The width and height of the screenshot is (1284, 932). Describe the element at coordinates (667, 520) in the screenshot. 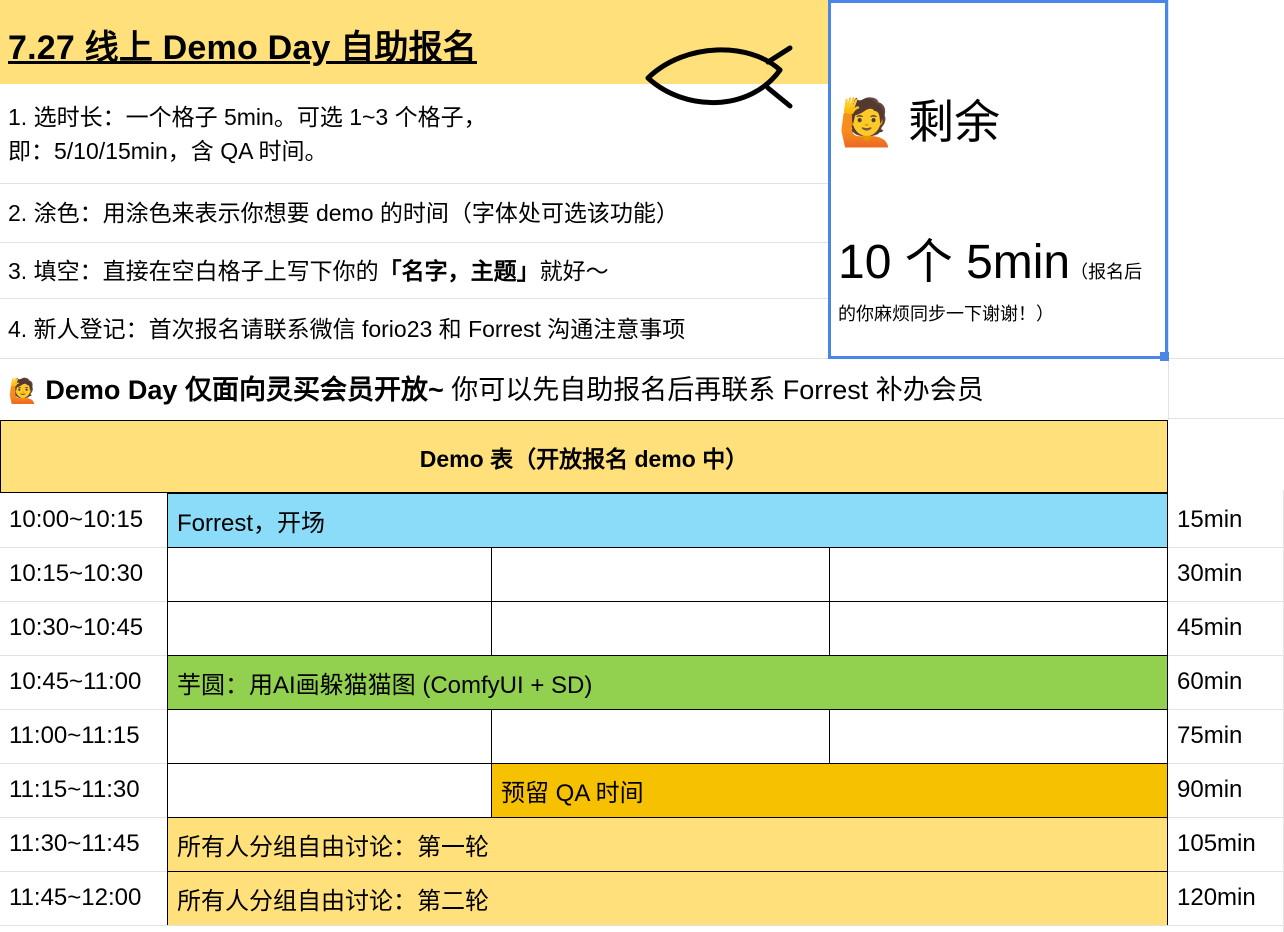

I see `schedule-entry: Forrest，开场` at that location.